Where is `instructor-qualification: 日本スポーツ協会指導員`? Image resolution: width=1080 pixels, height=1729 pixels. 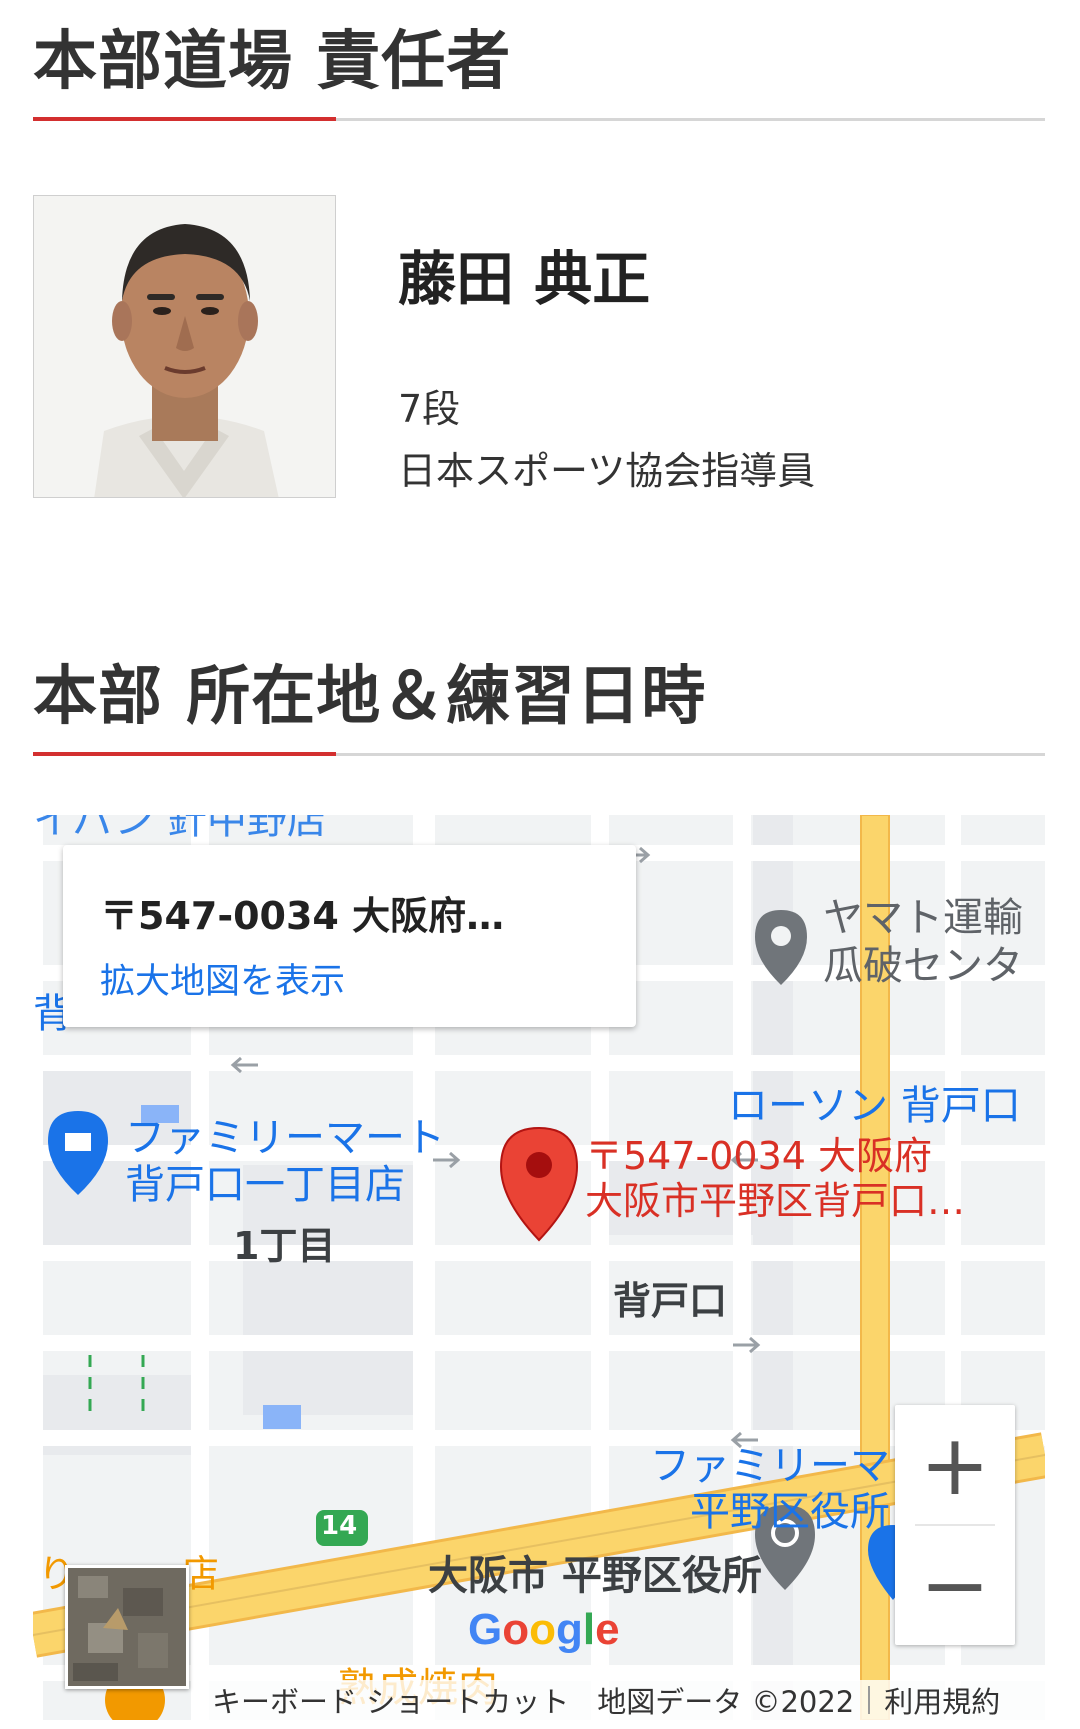
instructor-qualification: 日本スポーツ協会指導員 is located at coordinates (607, 471).